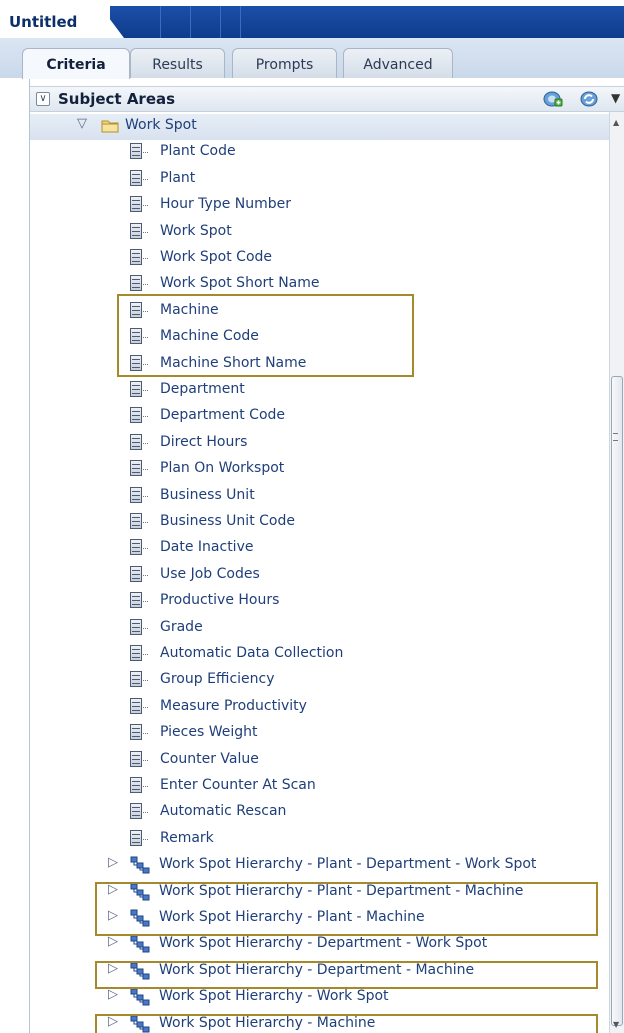 The image size is (624, 1033). What do you see at coordinates (209, 758) in the screenshot?
I see `column-label: Counter Value` at bounding box center [209, 758].